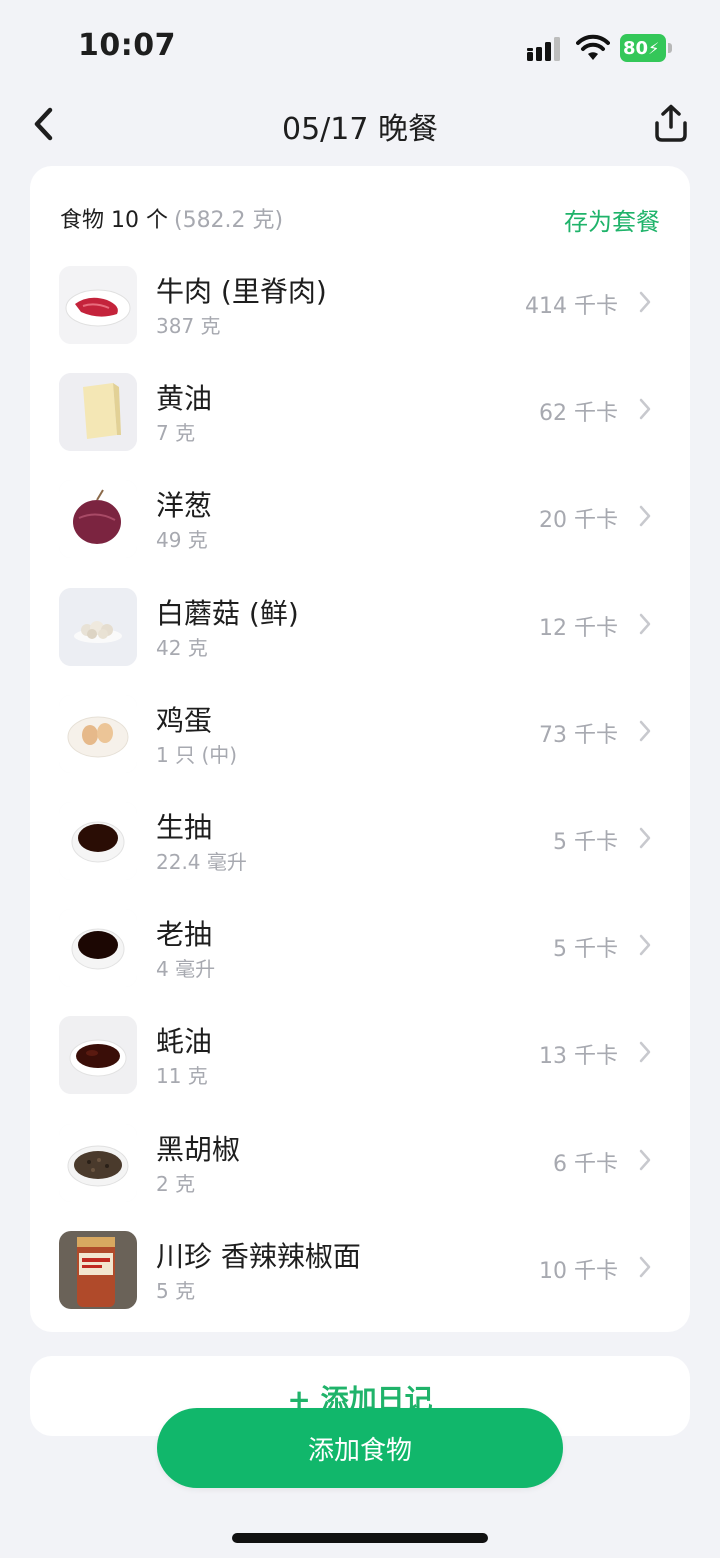 This screenshot has width=720, height=1558. What do you see at coordinates (98, 305) in the screenshot?
I see `beef-thumbnail` at bounding box center [98, 305].